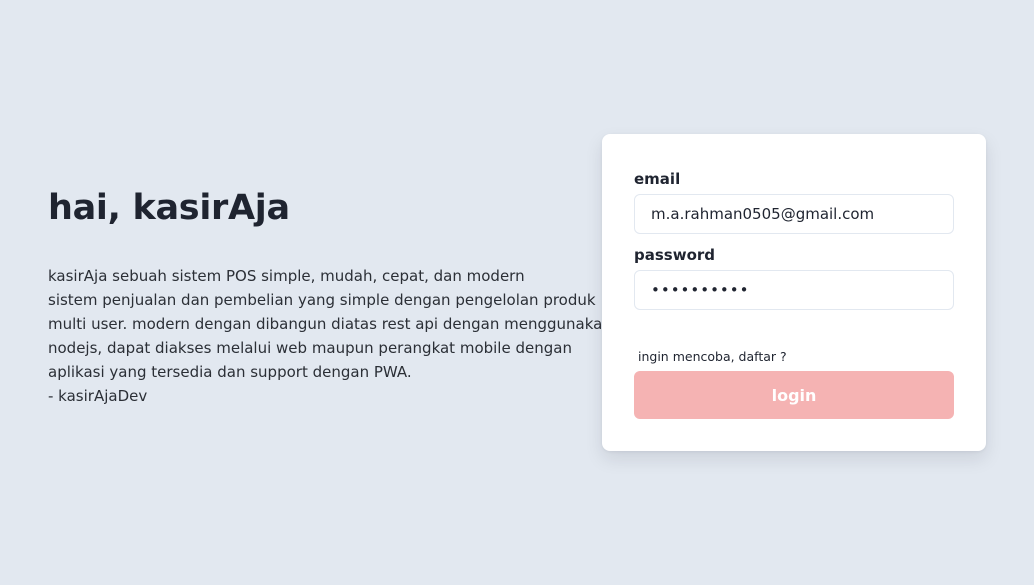 Image resolution: width=1034 pixels, height=585 pixels. What do you see at coordinates (169, 208) in the screenshot?
I see `page-title: hai, kasirAja` at bounding box center [169, 208].